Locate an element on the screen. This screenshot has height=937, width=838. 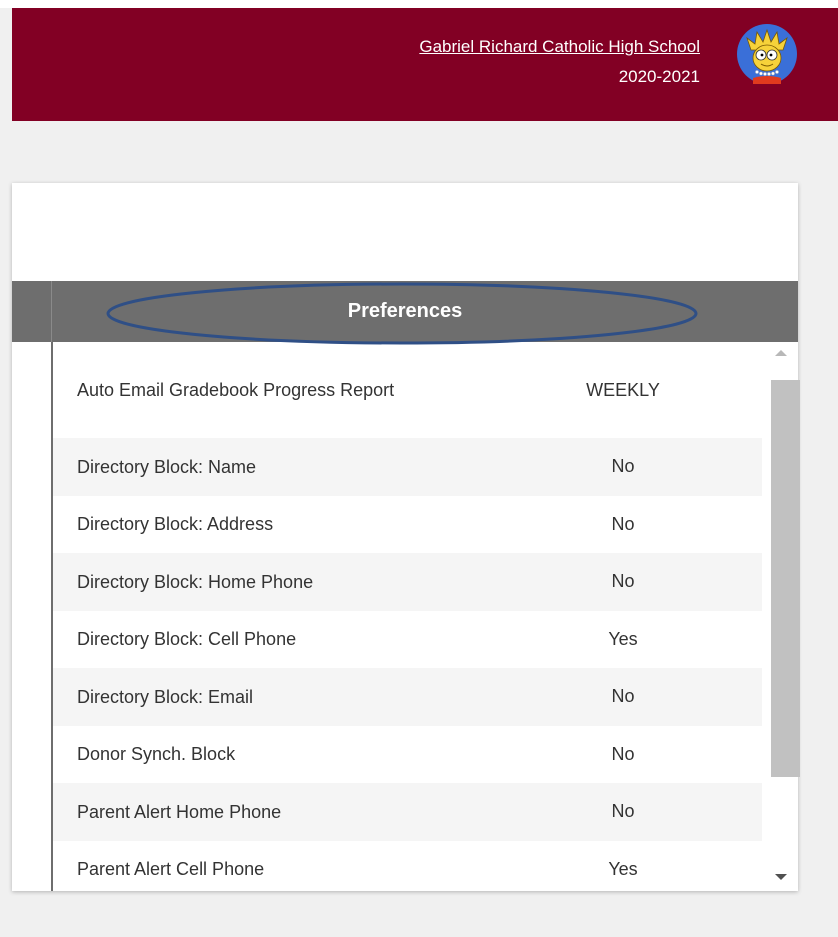
top-strip is located at coordinates (419, 4).